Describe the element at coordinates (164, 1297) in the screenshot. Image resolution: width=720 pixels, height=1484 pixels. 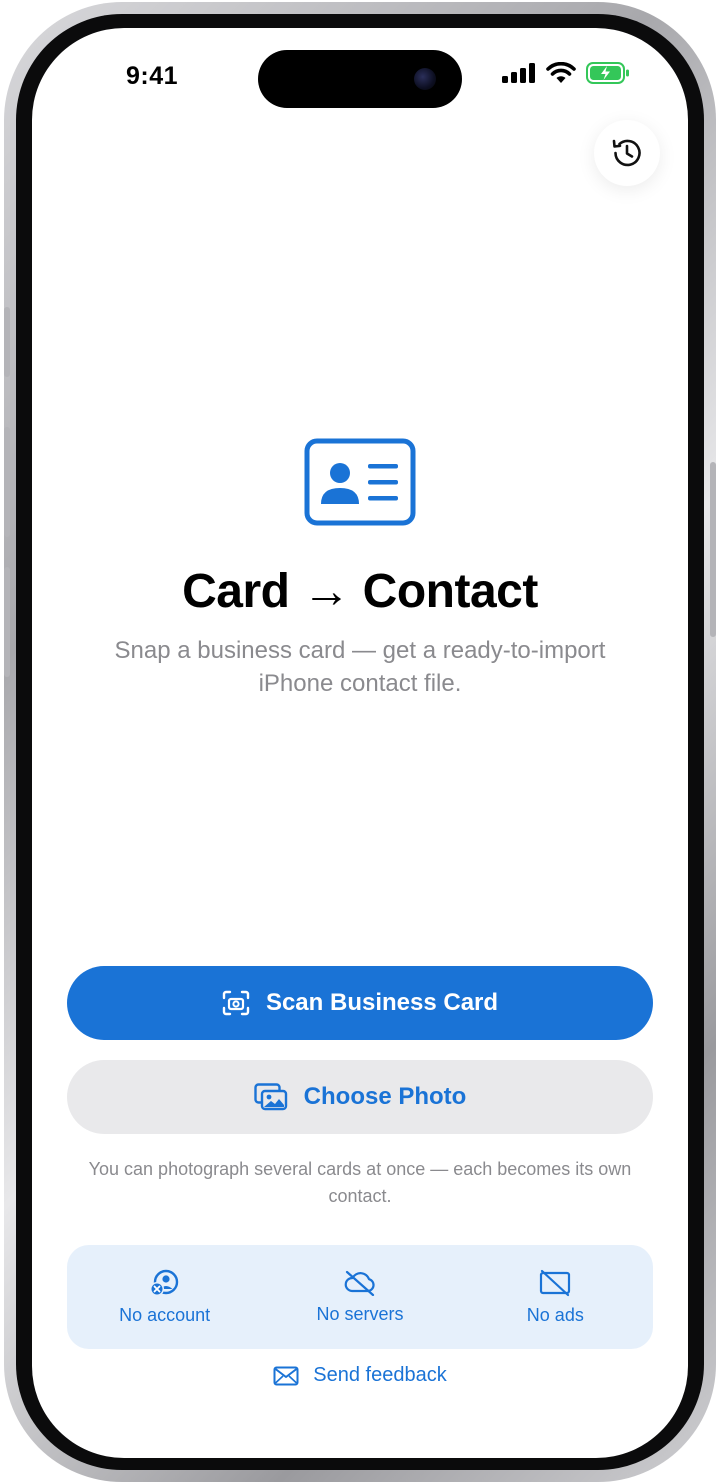
I see `feature-no-account: No account` at that location.